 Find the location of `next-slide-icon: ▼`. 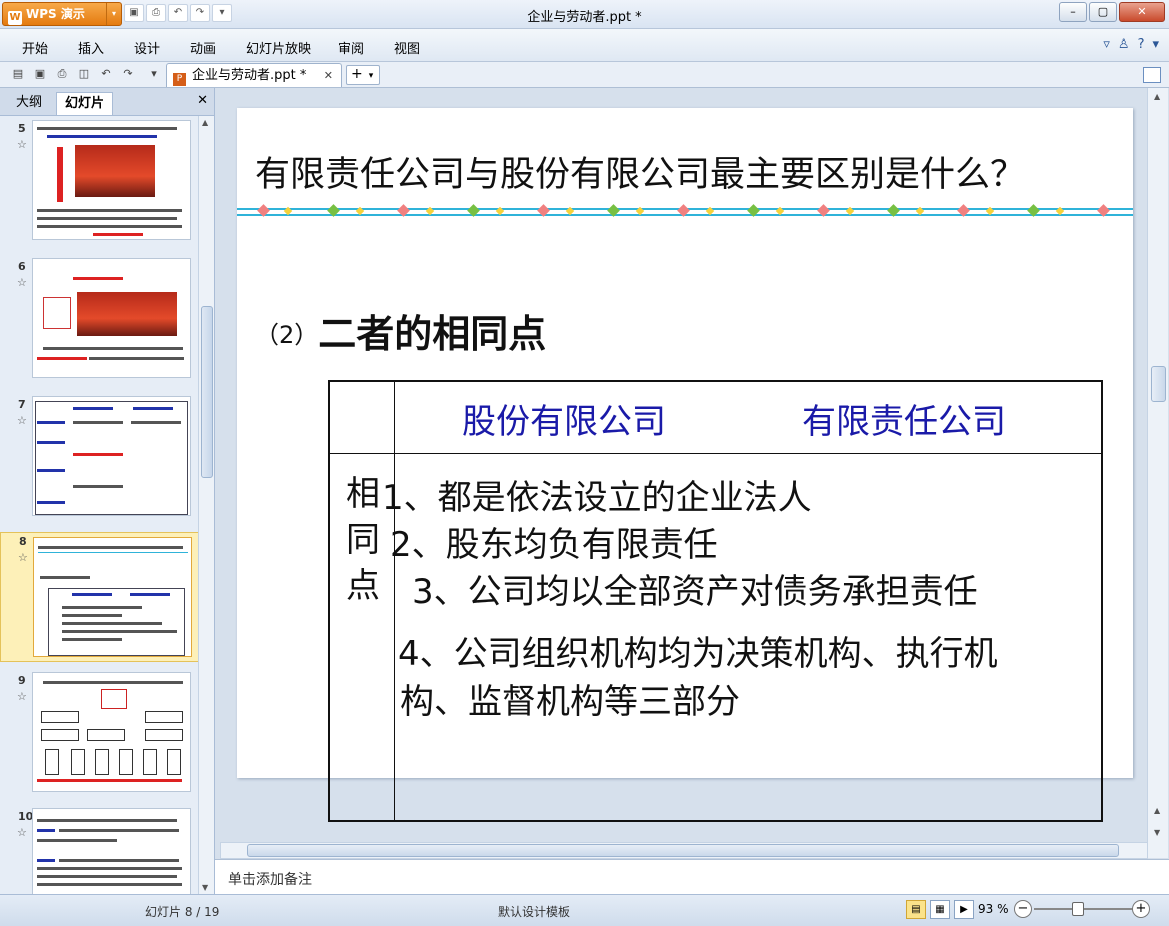

next-slide-icon: ▼ is located at coordinates (1157, 832).